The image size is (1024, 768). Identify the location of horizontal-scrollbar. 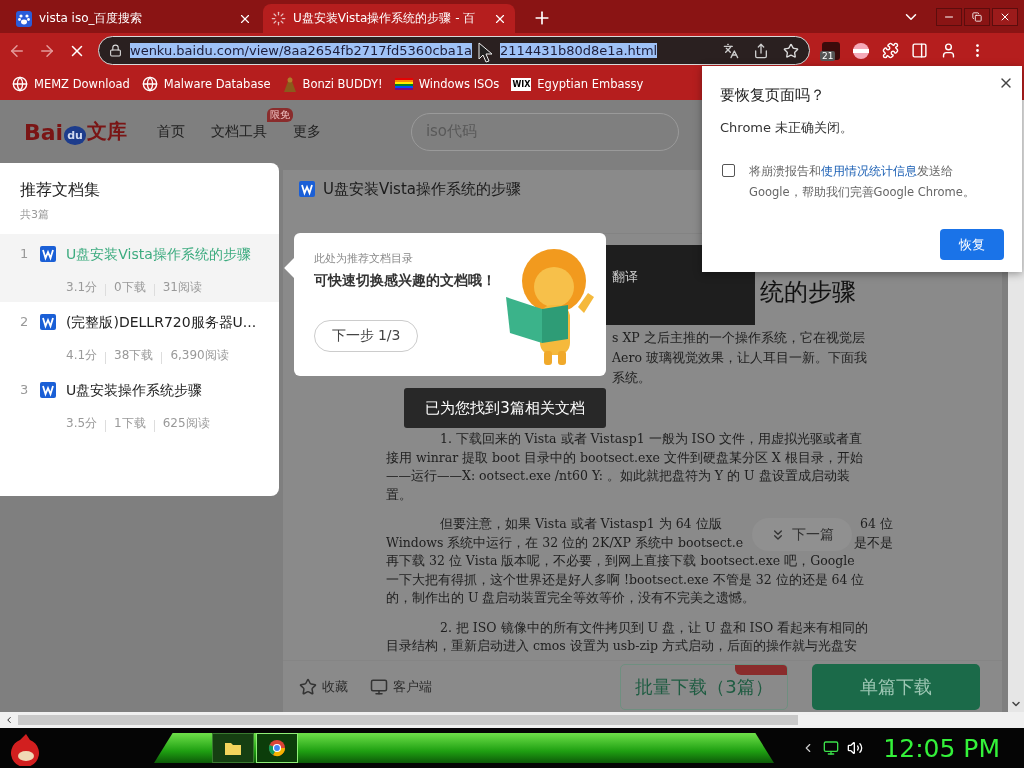
(512, 720).